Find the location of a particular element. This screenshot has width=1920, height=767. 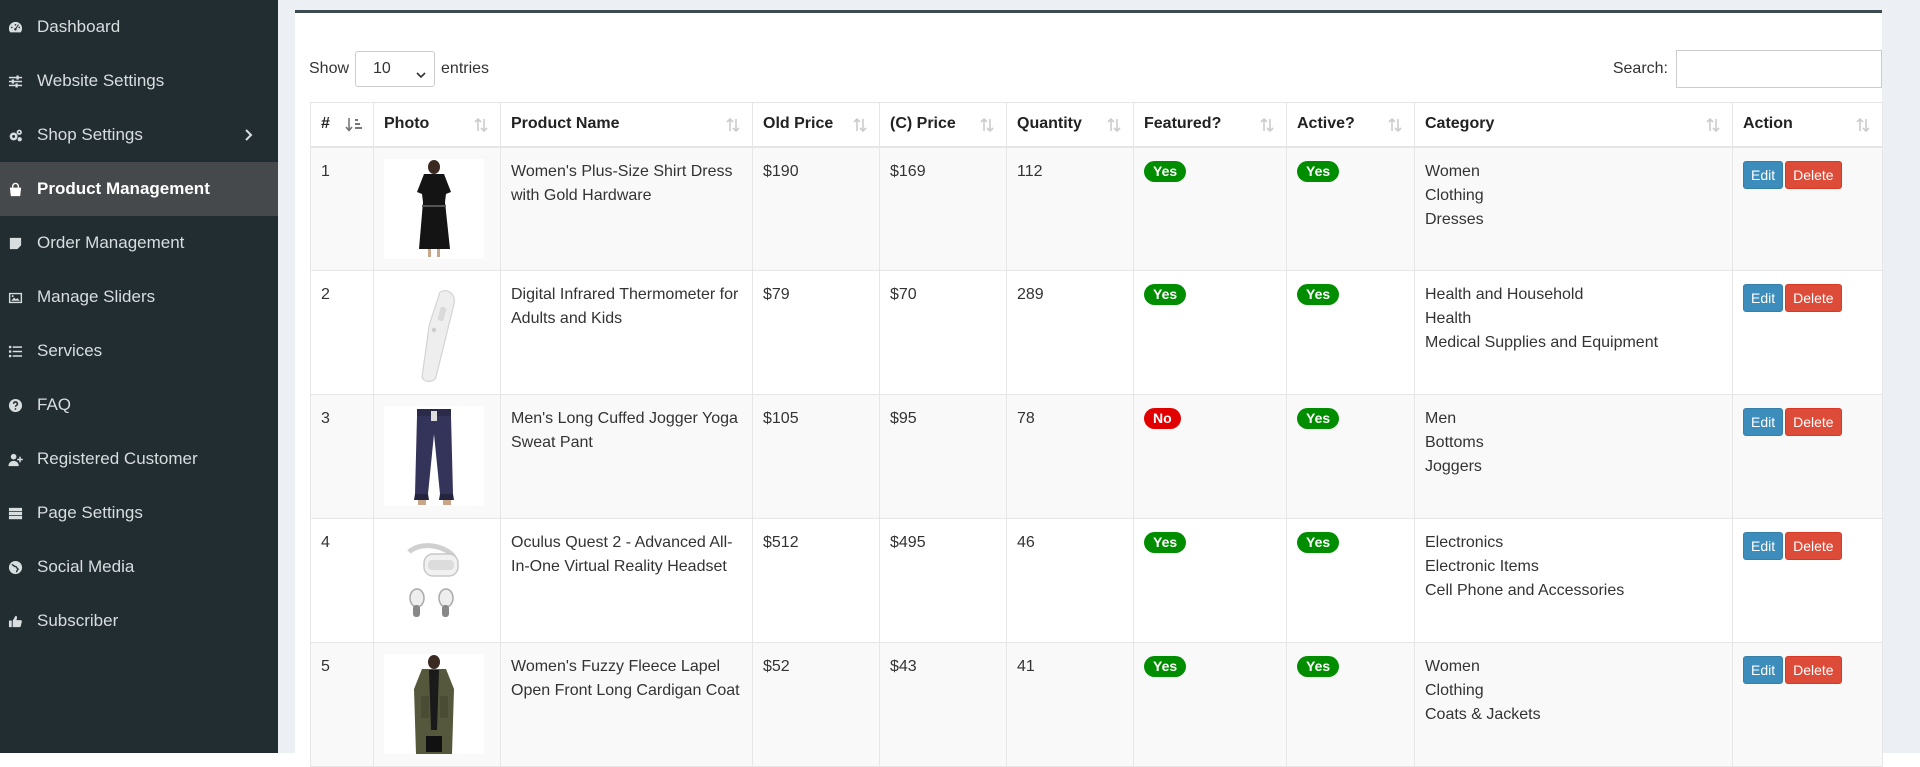

image-icon is located at coordinates (15, 297).